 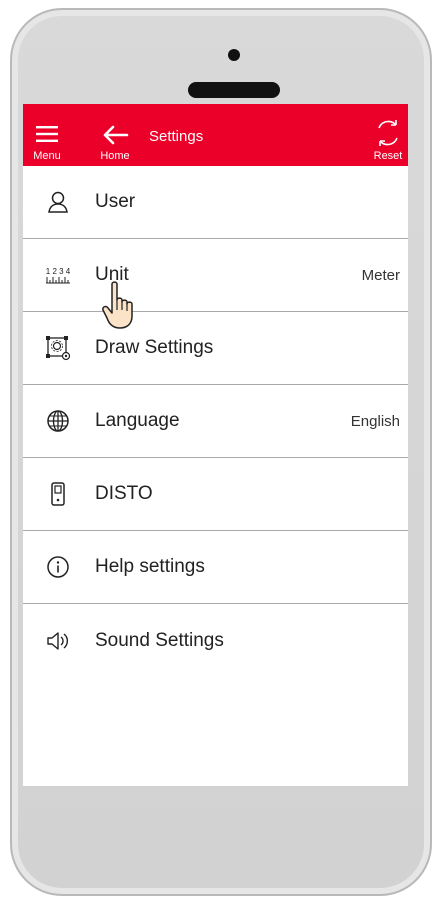 I want to click on menu-button-label: Menu, so click(x=47, y=156).